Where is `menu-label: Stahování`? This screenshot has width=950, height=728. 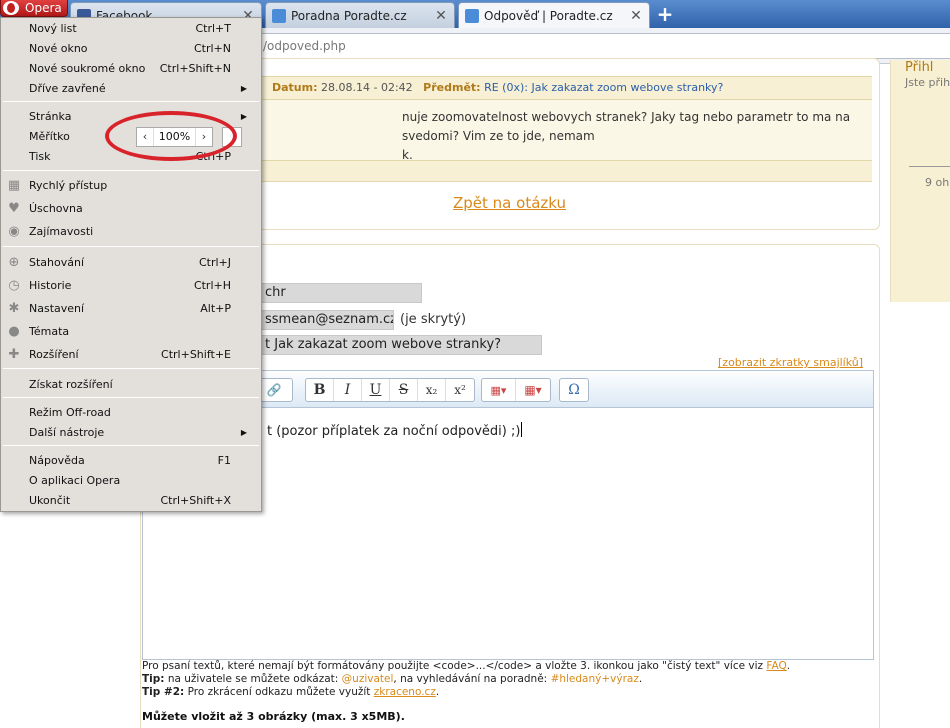
menu-label: Stahování is located at coordinates (57, 262).